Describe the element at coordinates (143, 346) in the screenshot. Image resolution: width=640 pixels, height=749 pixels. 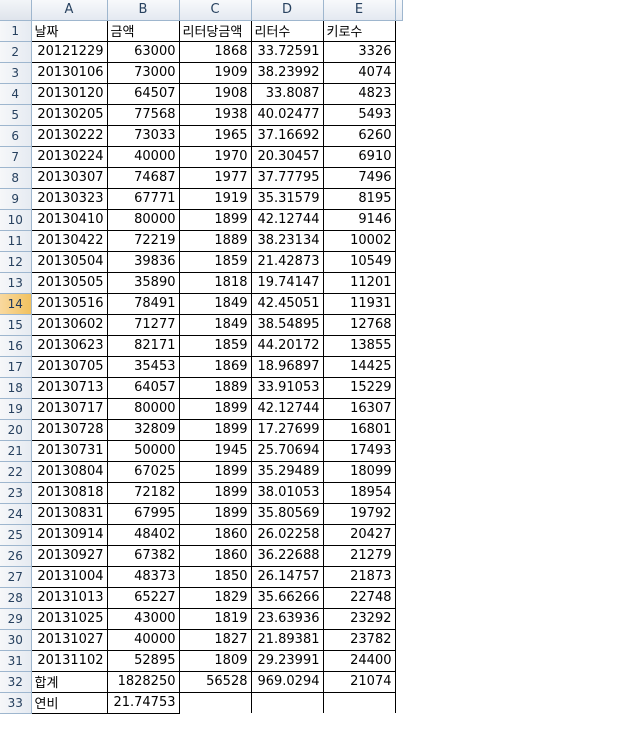
I see `cell-b16: 82171` at that location.